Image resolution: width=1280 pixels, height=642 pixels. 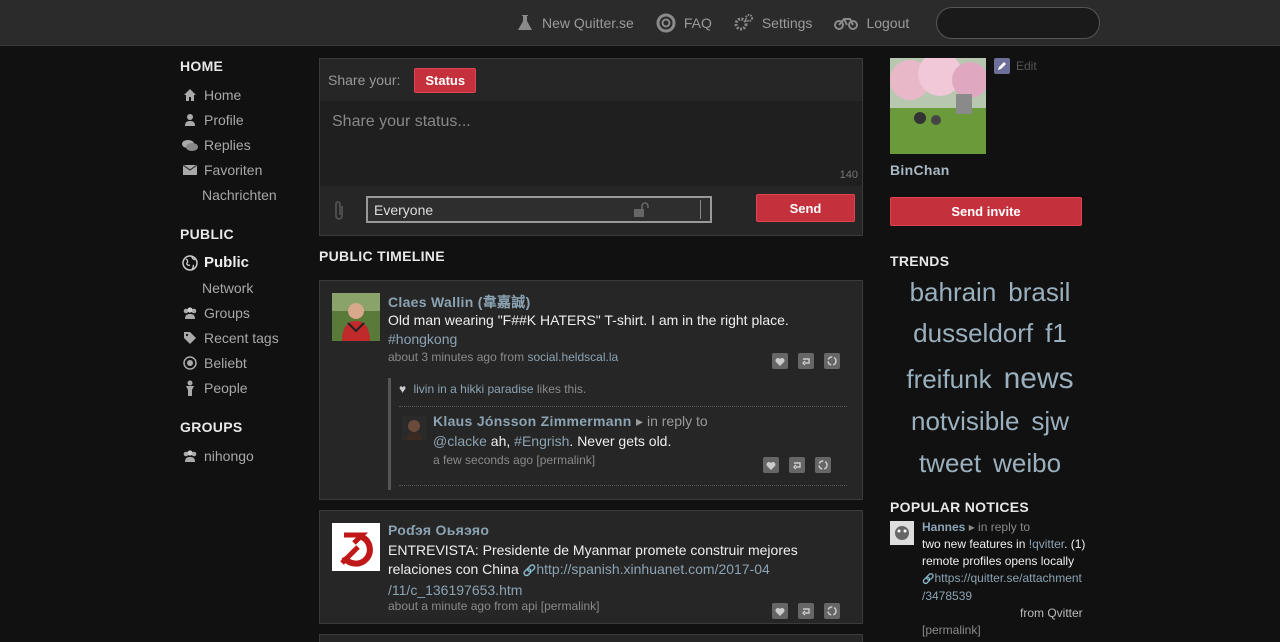 I want to click on send-button: Send, so click(x=805, y=208).